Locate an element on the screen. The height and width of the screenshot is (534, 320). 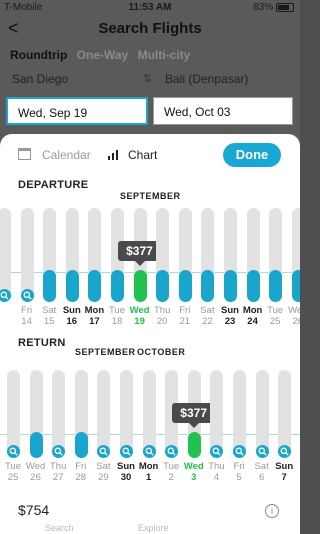
battery-indicator: 83% is located at coordinates (273, 7).